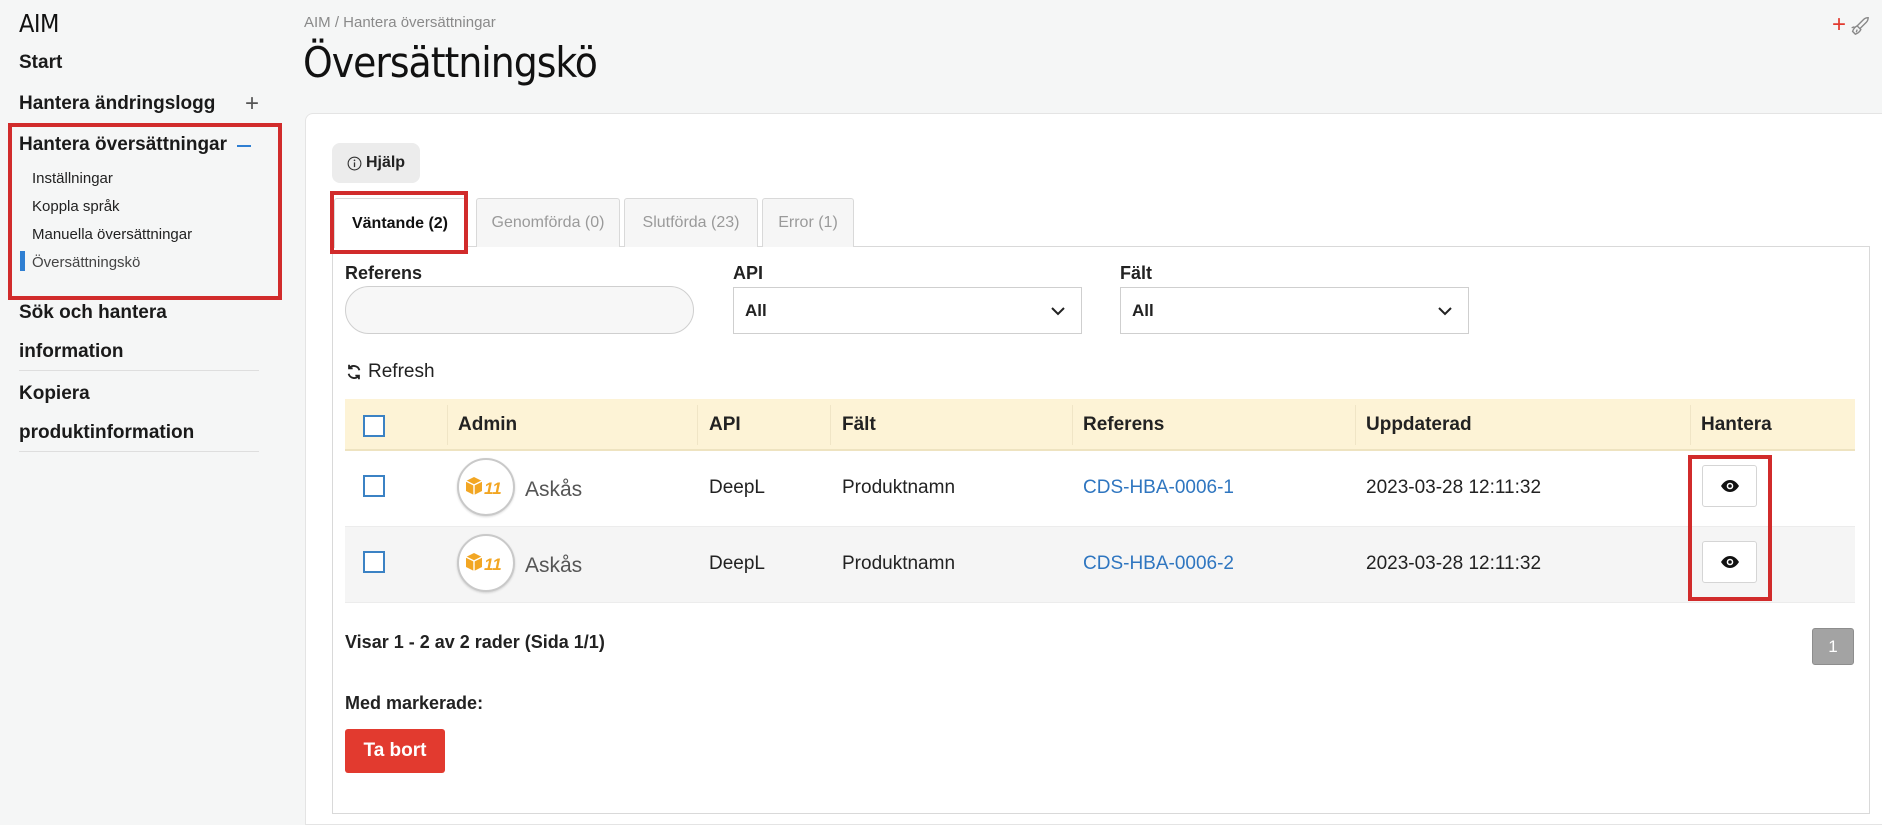  Describe the element at coordinates (72, 178) in the screenshot. I see `sidebar-subitem-settings: Inställningar` at that location.